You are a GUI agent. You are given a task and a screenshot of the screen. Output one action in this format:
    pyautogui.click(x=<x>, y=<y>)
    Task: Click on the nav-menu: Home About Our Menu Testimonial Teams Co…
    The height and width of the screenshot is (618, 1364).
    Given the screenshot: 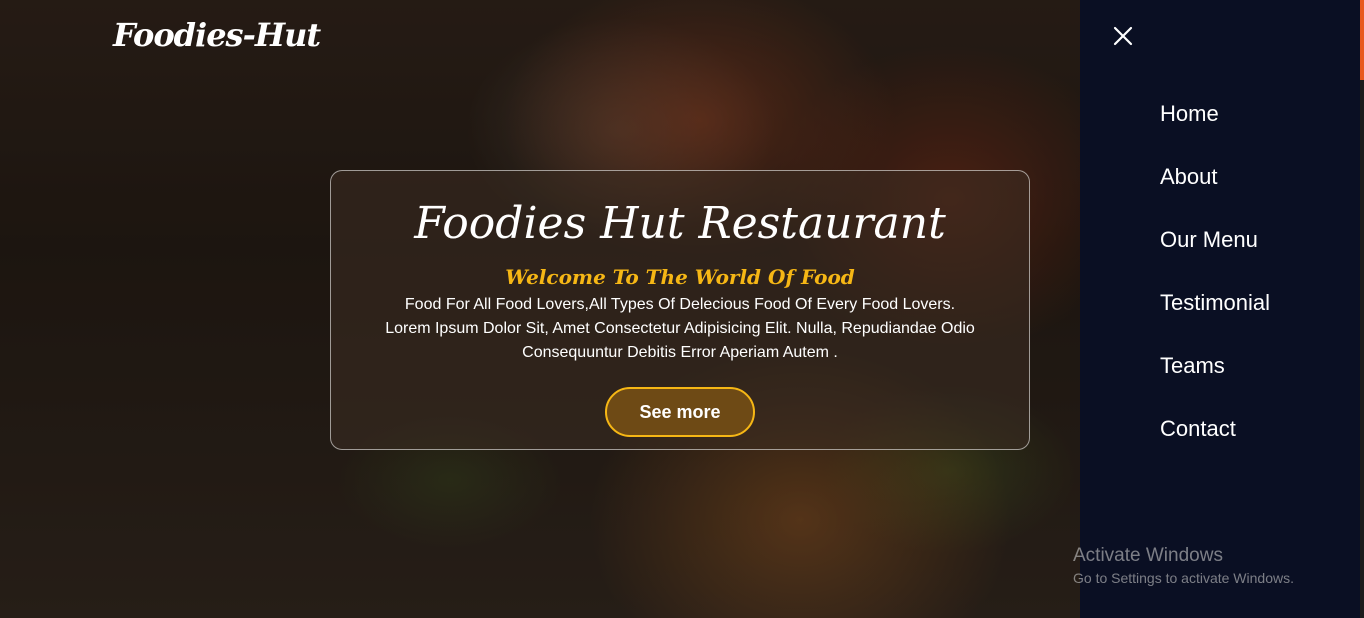 What is the action you would take?
    pyautogui.click(x=1215, y=285)
    